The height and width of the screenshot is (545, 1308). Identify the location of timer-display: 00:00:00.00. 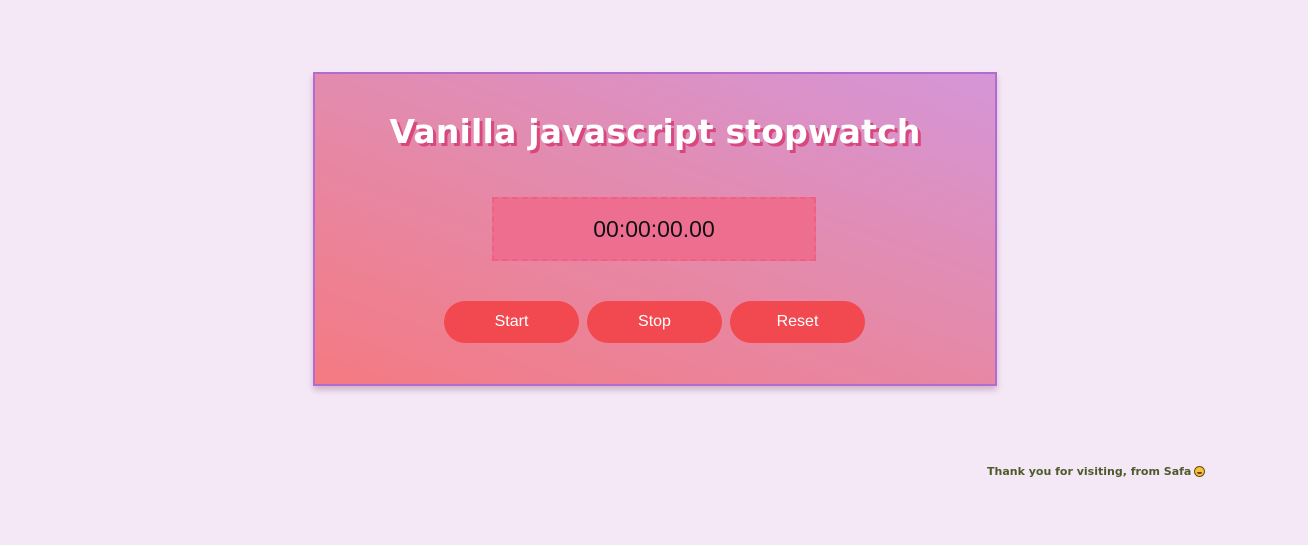
(654, 229).